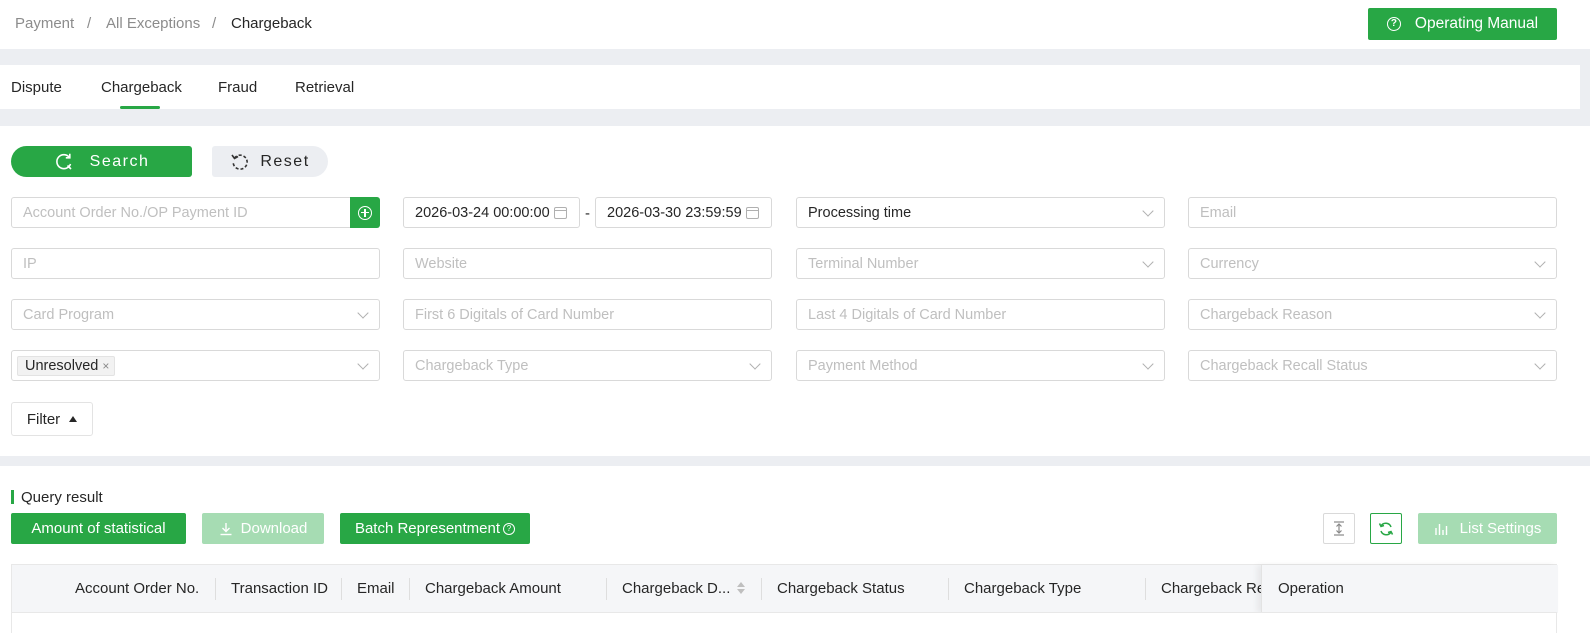 Image resolution: width=1590 pixels, height=633 pixels. I want to click on fixed-operation-column: Operation, so click(1409, 589).